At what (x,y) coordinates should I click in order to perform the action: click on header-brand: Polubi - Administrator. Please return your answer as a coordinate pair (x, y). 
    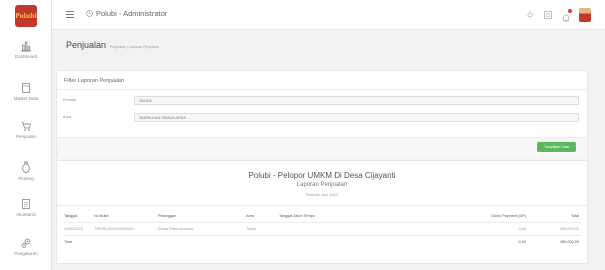
    Looking at the image, I should click on (126, 13).